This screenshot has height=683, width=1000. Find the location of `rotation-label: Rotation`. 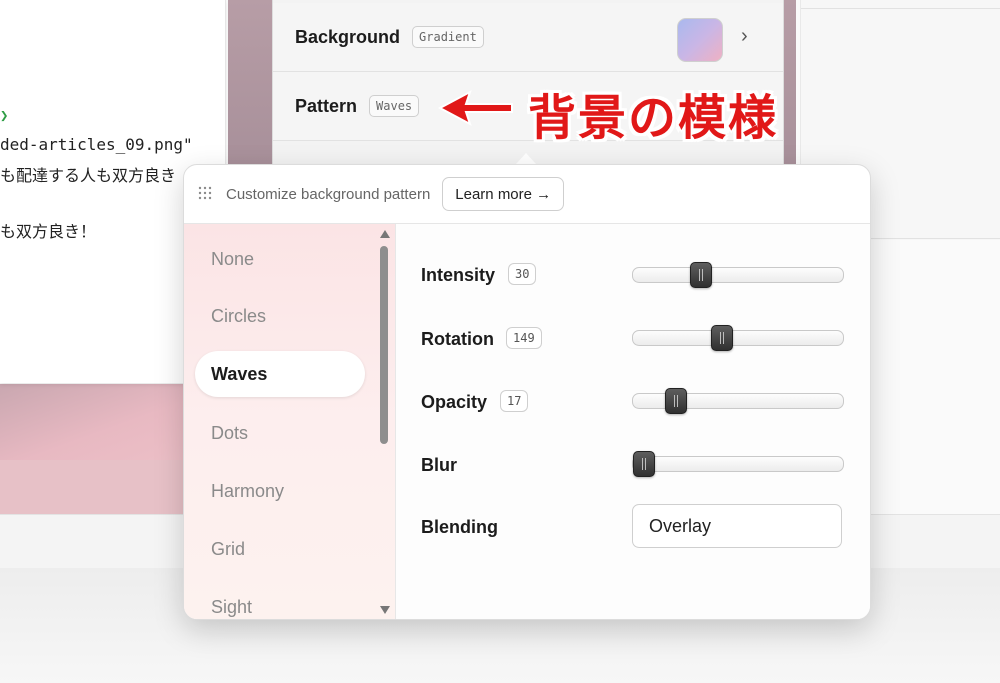

rotation-label: Rotation is located at coordinates (457, 339).